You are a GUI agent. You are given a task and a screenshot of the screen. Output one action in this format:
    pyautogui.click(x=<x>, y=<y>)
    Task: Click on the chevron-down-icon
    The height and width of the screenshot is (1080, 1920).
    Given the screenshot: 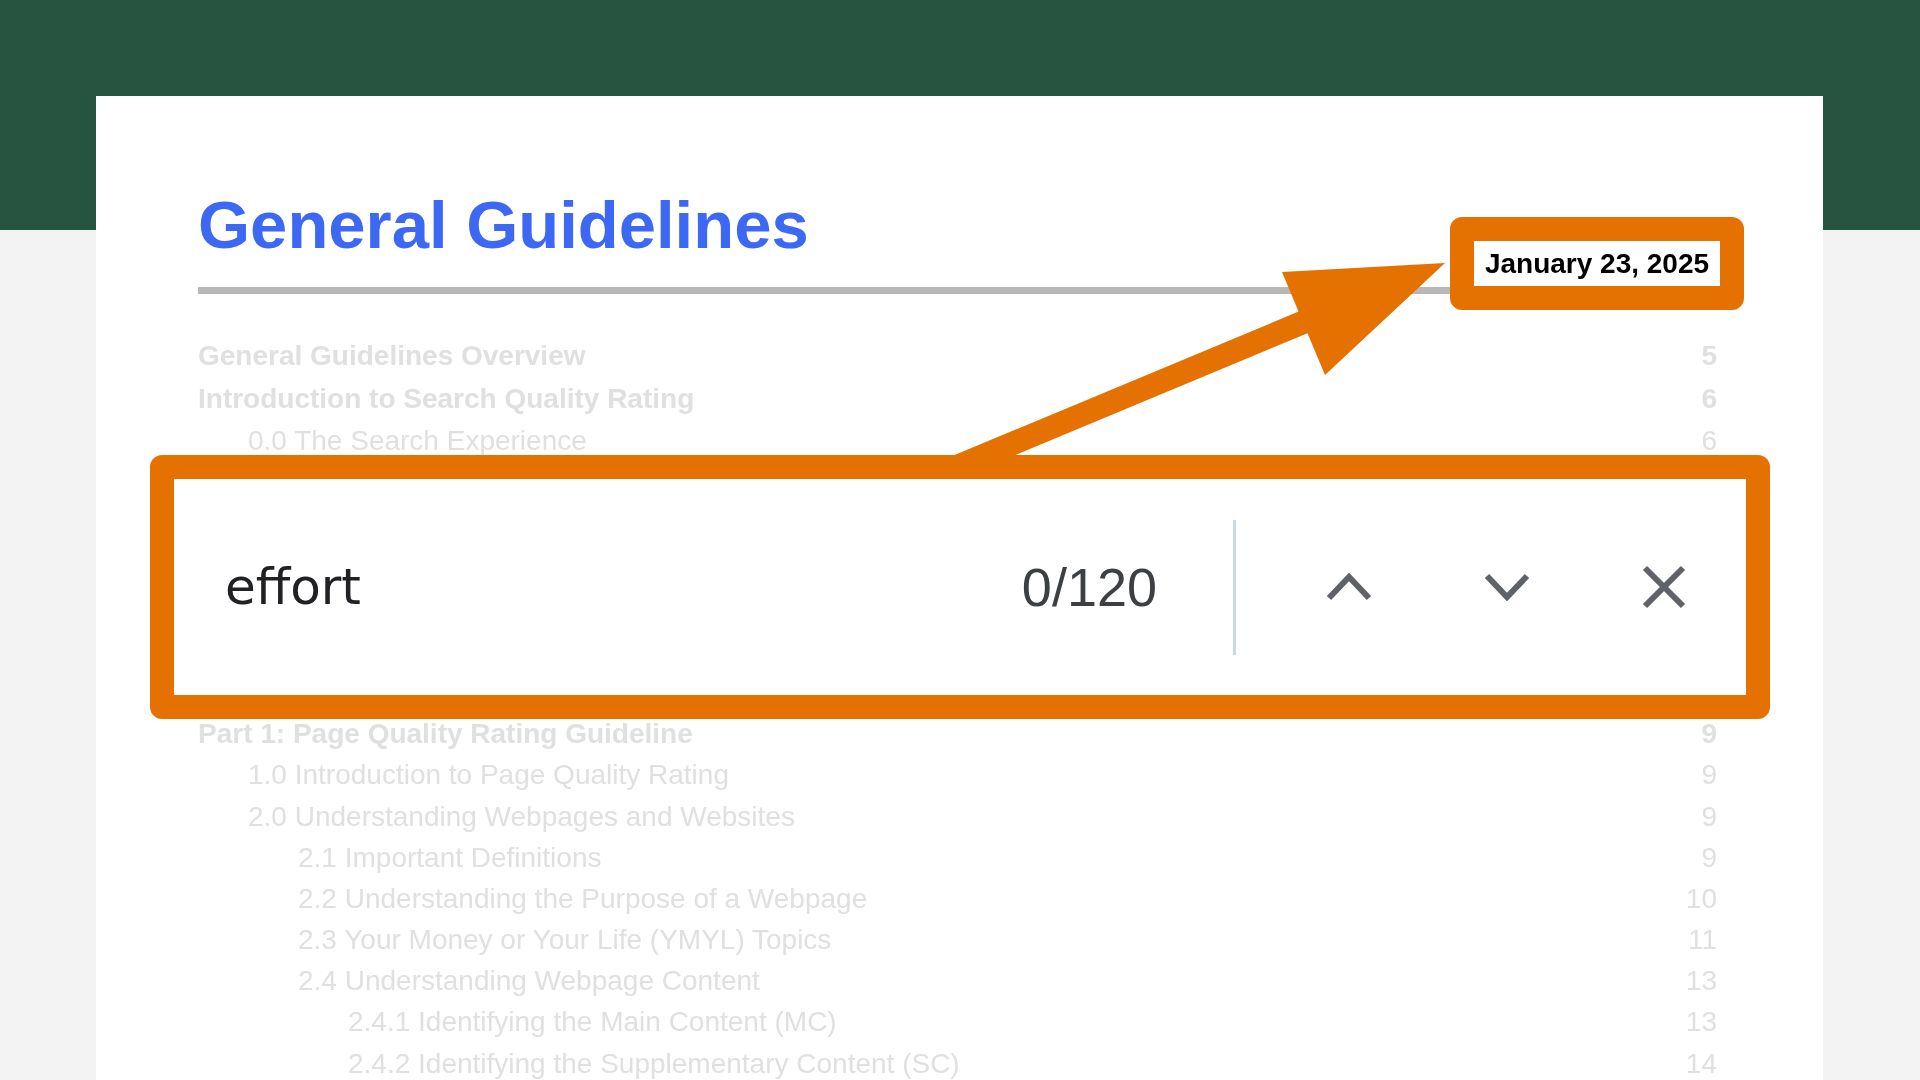 What is the action you would take?
    pyautogui.click(x=1507, y=587)
    